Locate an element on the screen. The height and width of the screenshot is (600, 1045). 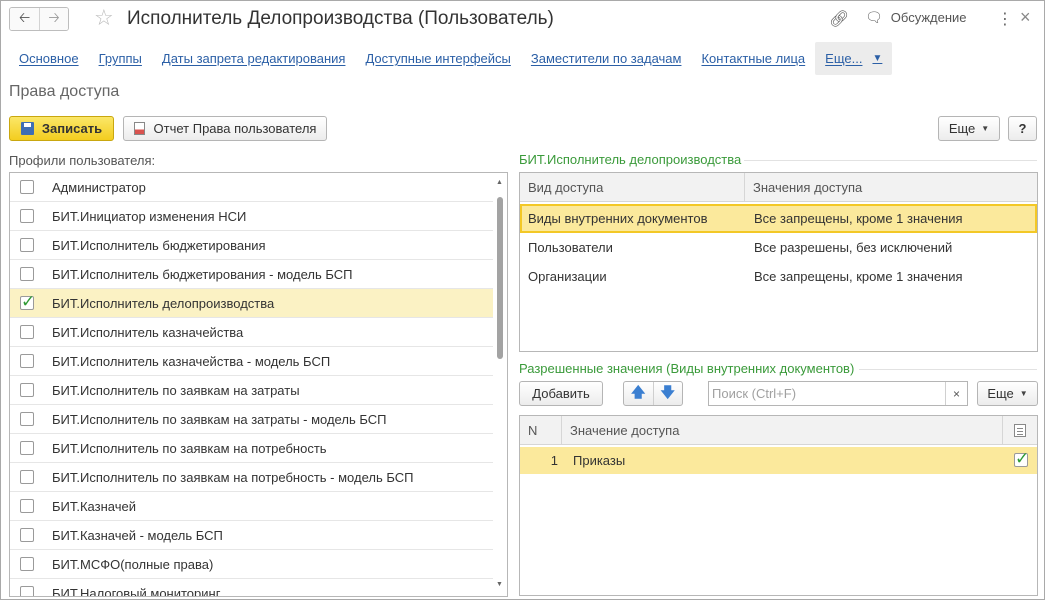
allowed-more-button: Еще ▼ is located at coordinates (1007, 393).